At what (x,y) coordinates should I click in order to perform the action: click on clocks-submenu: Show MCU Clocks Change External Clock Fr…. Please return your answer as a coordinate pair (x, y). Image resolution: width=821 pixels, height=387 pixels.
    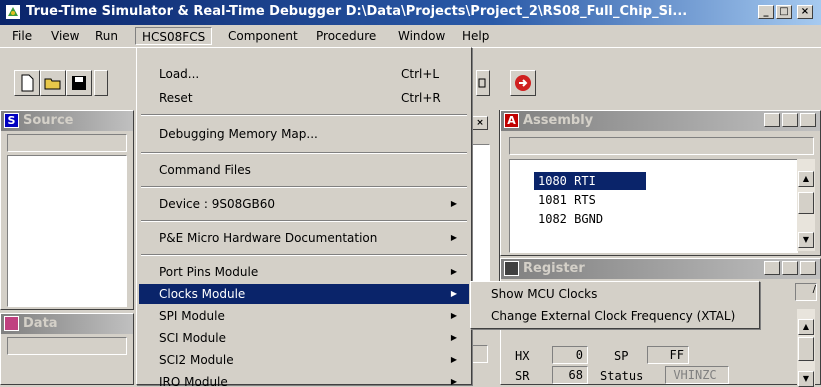
    Looking at the image, I should click on (615, 305).